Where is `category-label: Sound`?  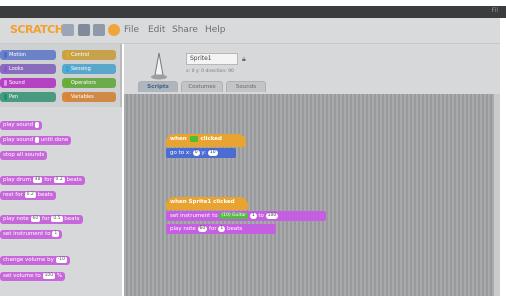
category-label: Sound is located at coordinates (17, 83).